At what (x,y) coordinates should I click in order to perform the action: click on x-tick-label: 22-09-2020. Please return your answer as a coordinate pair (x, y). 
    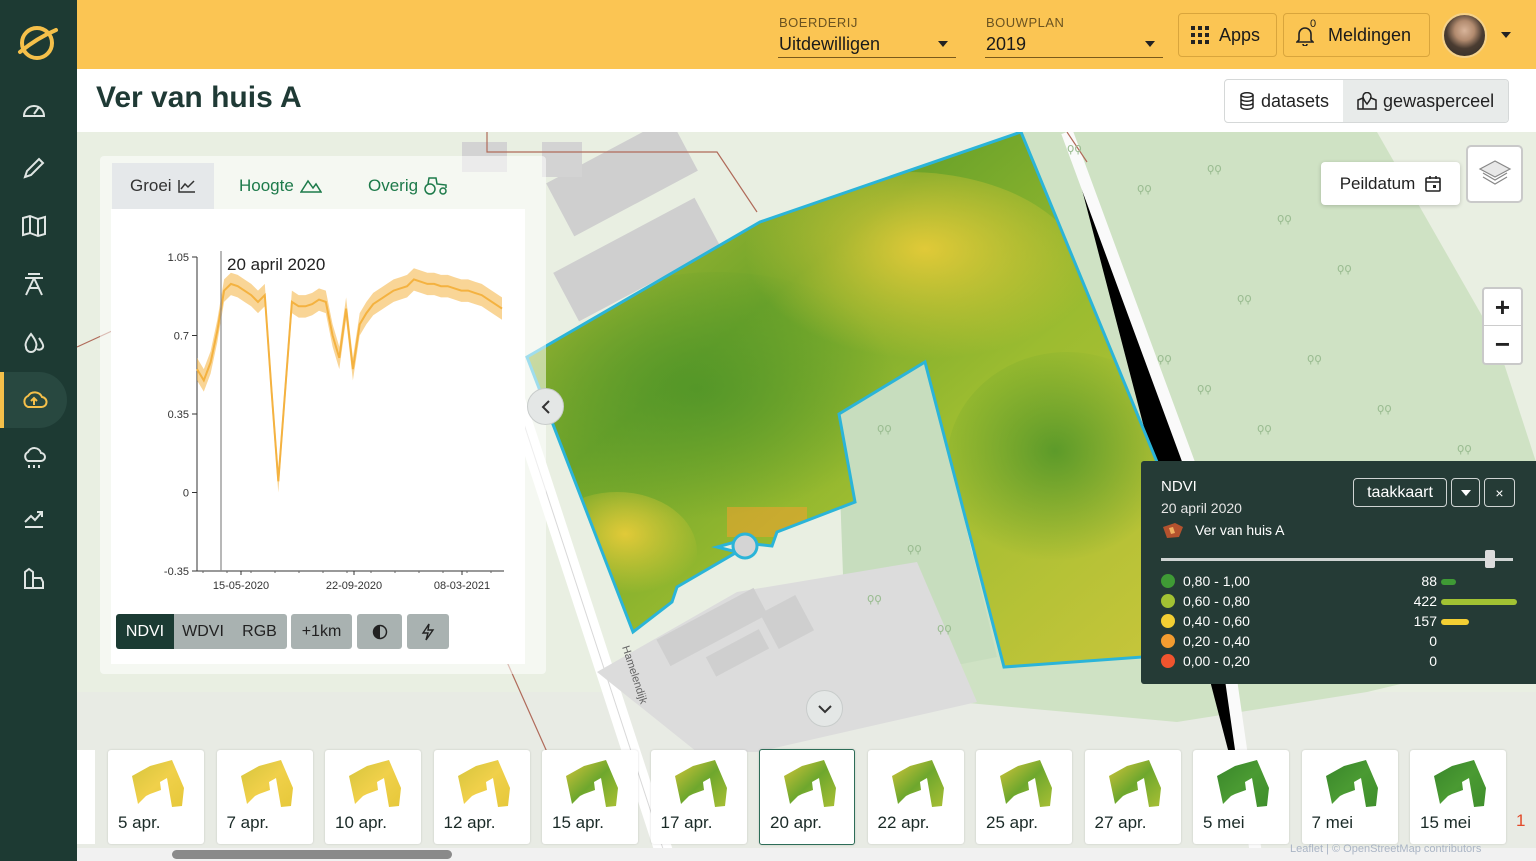
    Looking at the image, I should click on (354, 586).